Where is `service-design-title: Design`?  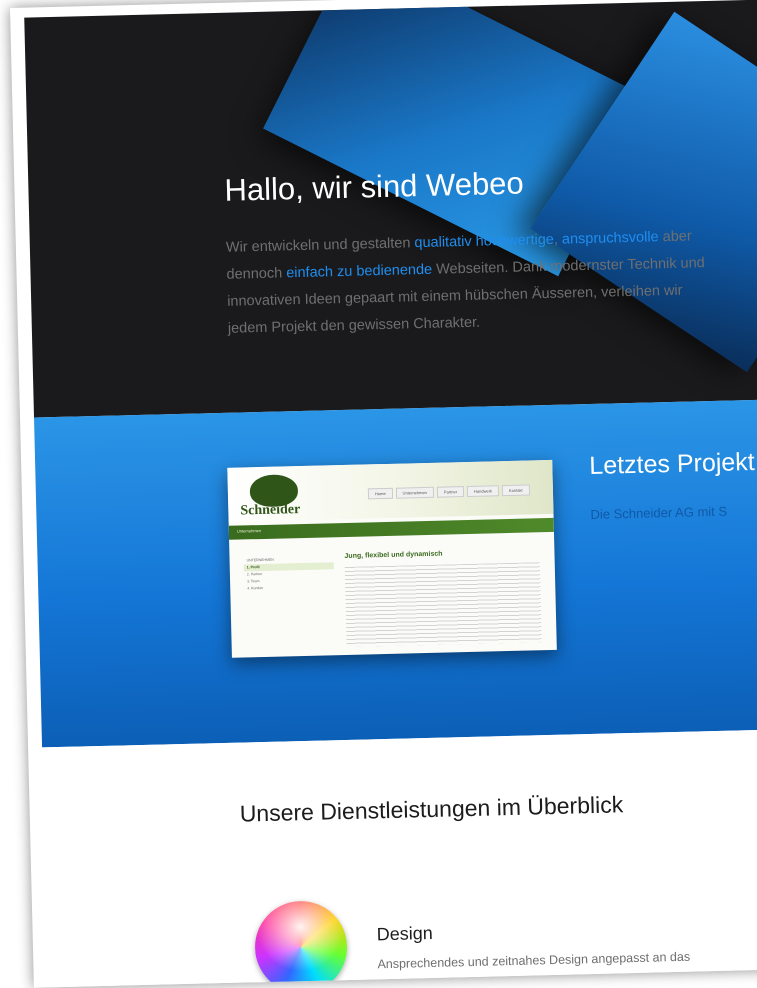
service-design-title: Design is located at coordinates (405, 933).